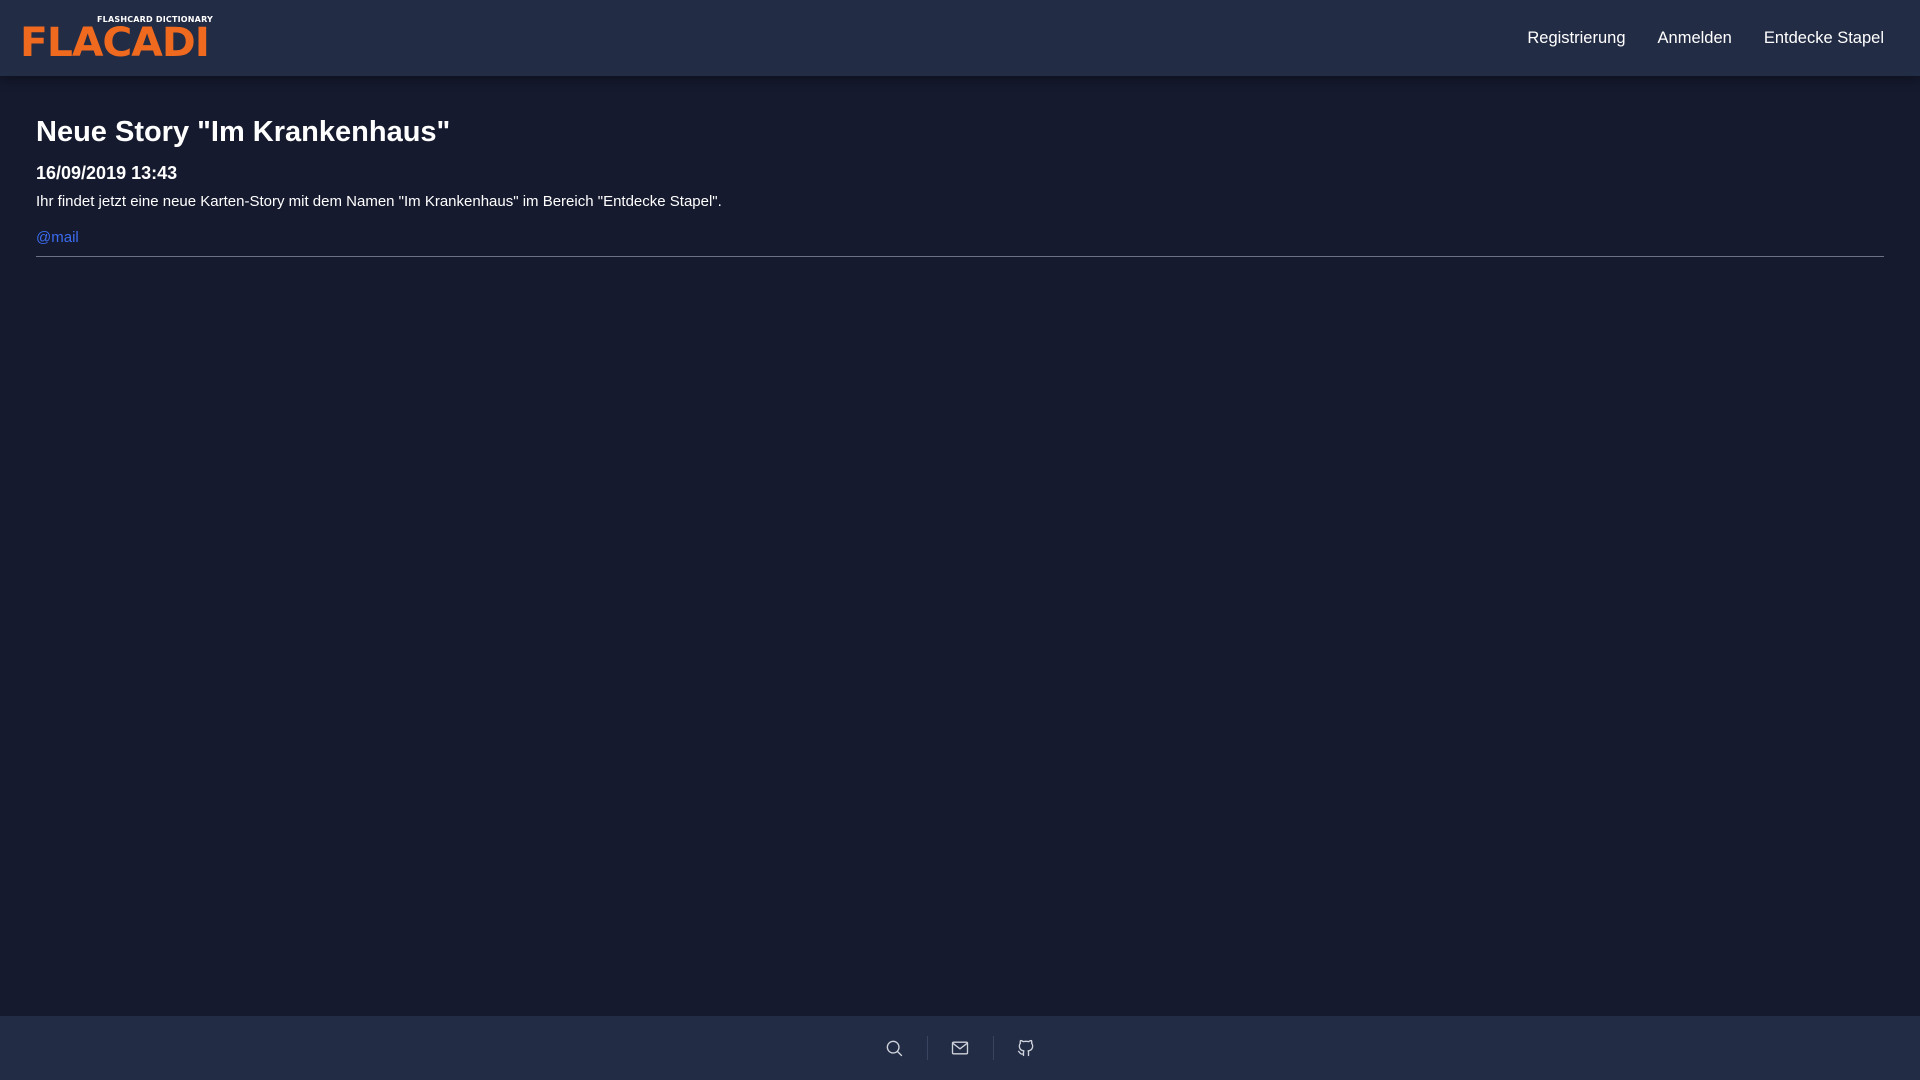 The image size is (1920, 1080). Describe the element at coordinates (1695, 38) in the screenshot. I see `nav-link-anmelden: Anmelden` at that location.